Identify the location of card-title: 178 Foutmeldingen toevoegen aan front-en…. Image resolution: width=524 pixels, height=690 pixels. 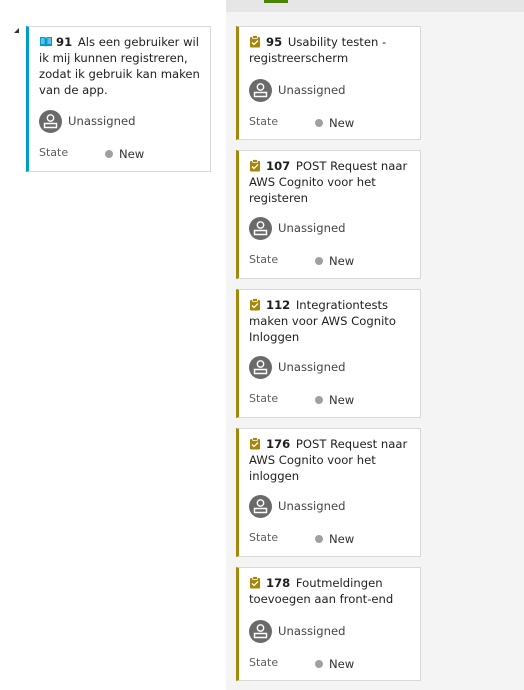
(330, 591).